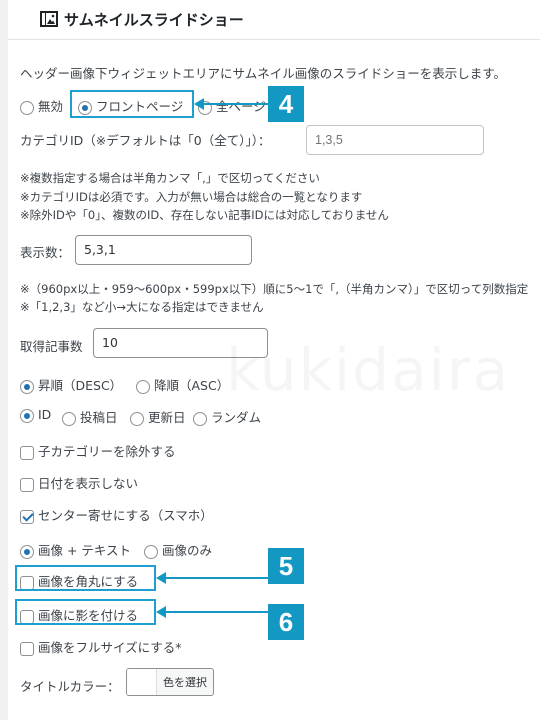 The image size is (540, 720). Describe the element at coordinates (27, 107) in the screenshot. I see `radio-disabled-input` at that location.